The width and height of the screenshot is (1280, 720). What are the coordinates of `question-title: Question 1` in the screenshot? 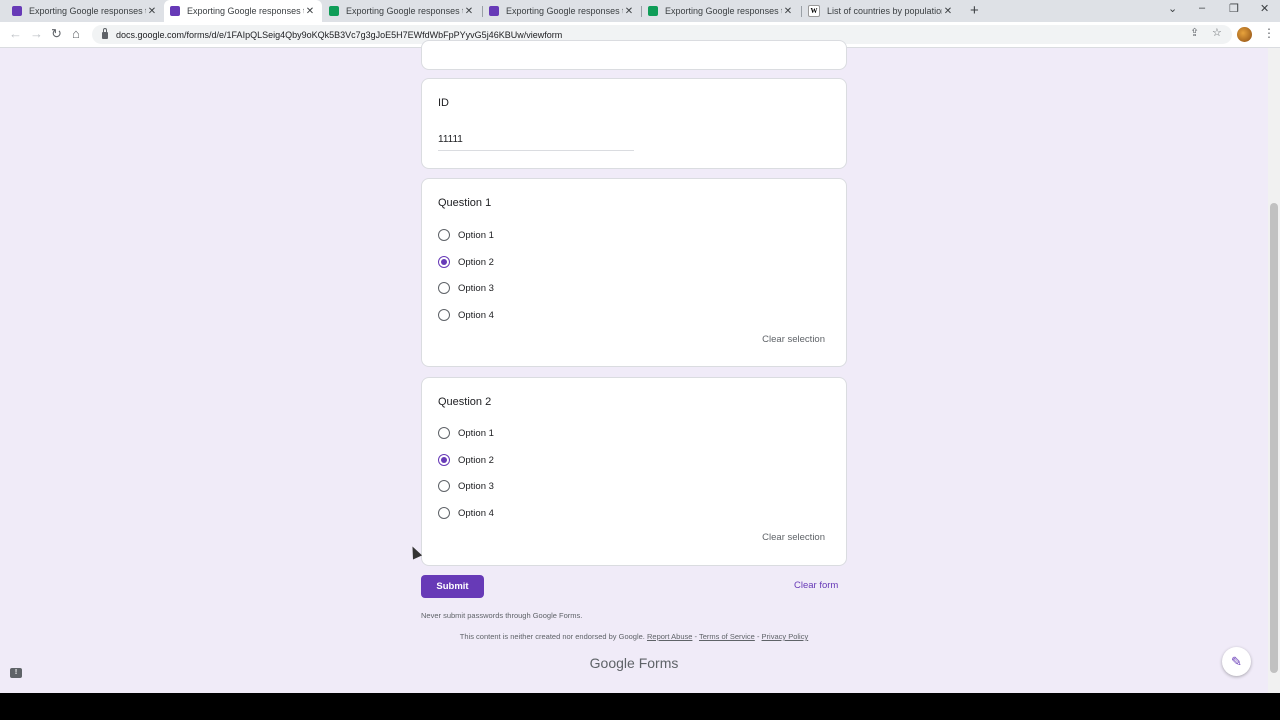 It's located at (465, 203).